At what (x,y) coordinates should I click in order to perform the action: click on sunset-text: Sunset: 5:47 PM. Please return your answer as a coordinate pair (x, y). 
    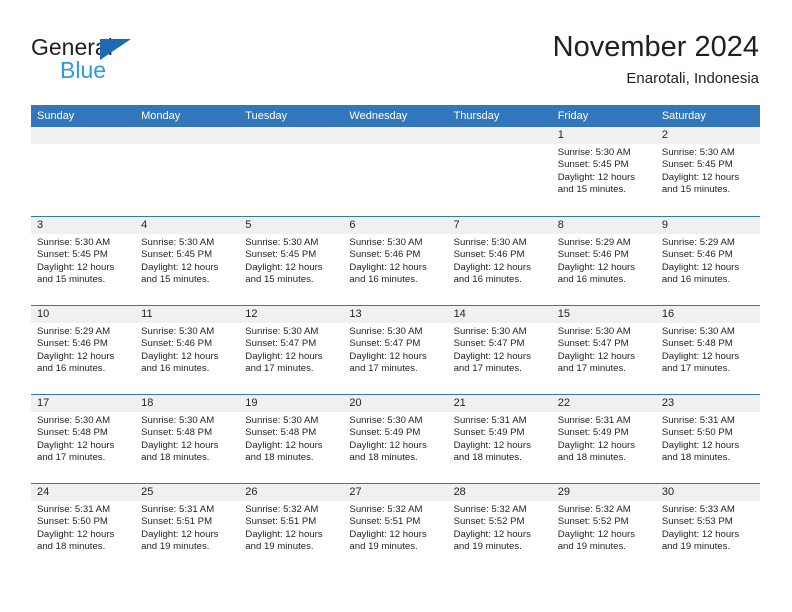
    Looking at the image, I should click on (593, 344).